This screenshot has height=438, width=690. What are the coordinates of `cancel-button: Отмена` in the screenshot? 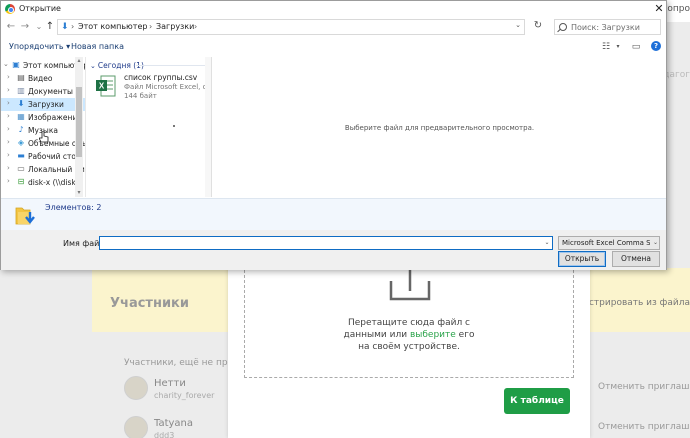 It's located at (636, 259).